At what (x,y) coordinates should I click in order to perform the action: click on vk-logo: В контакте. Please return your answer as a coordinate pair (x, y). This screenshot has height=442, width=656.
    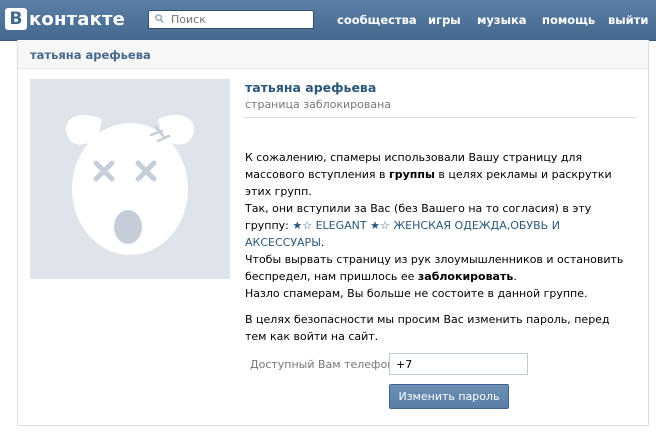
    Looking at the image, I should click on (65, 19).